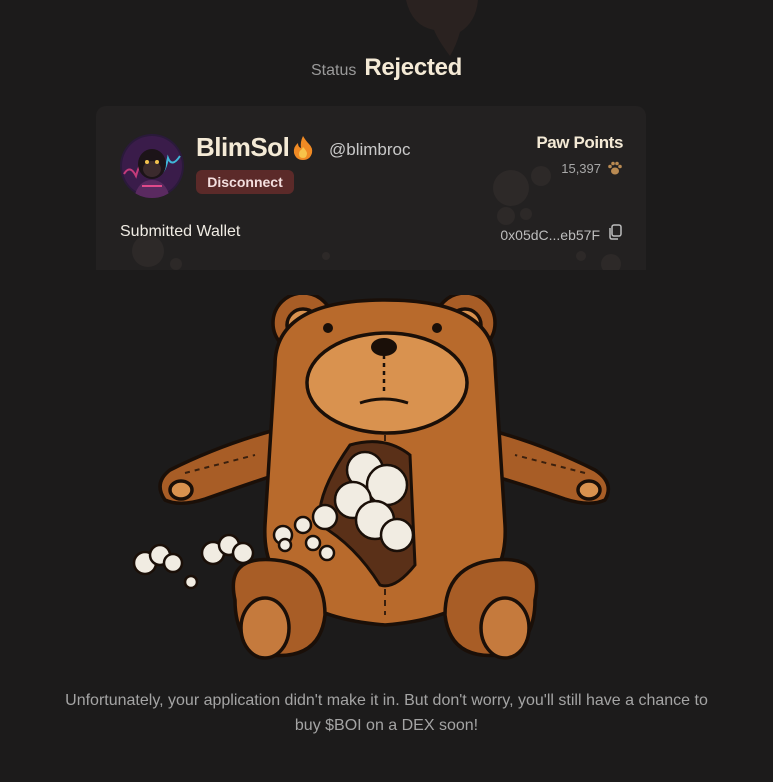 The width and height of the screenshot is (773, 782). I want to click on status-label: Status, so click(333, 70).